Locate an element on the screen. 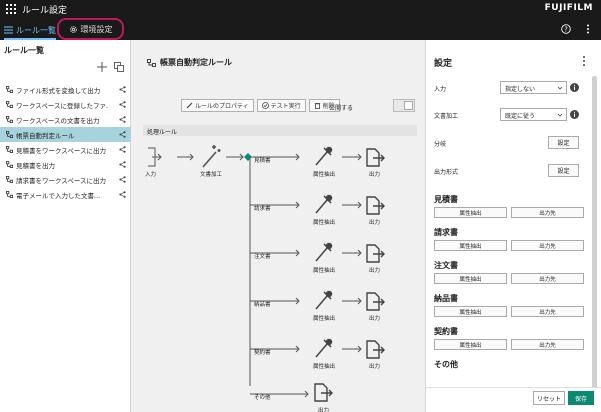 This screenshot has height=412, width=601. rule-list-item: 請求書をワークスペースに出力 is located at coordinates (65, 179).